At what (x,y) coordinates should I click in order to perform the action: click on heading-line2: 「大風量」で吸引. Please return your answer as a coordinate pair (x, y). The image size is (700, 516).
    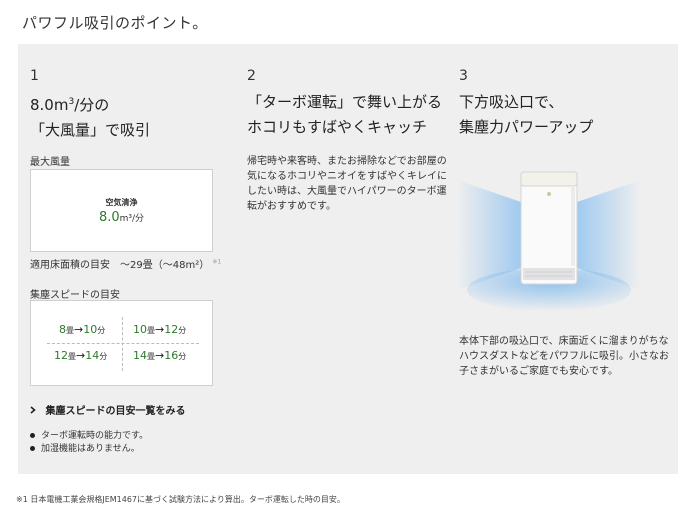
    Looking at the image, I should click on (90, 130).